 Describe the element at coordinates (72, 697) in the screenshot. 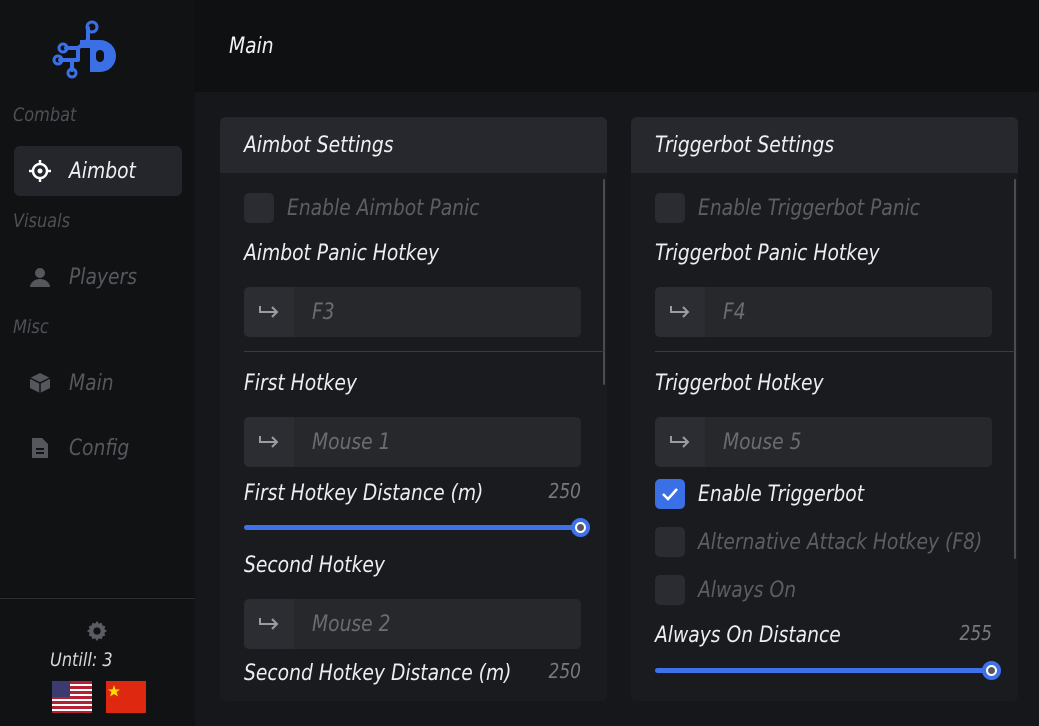

I see `us-flag-icon` at that location.